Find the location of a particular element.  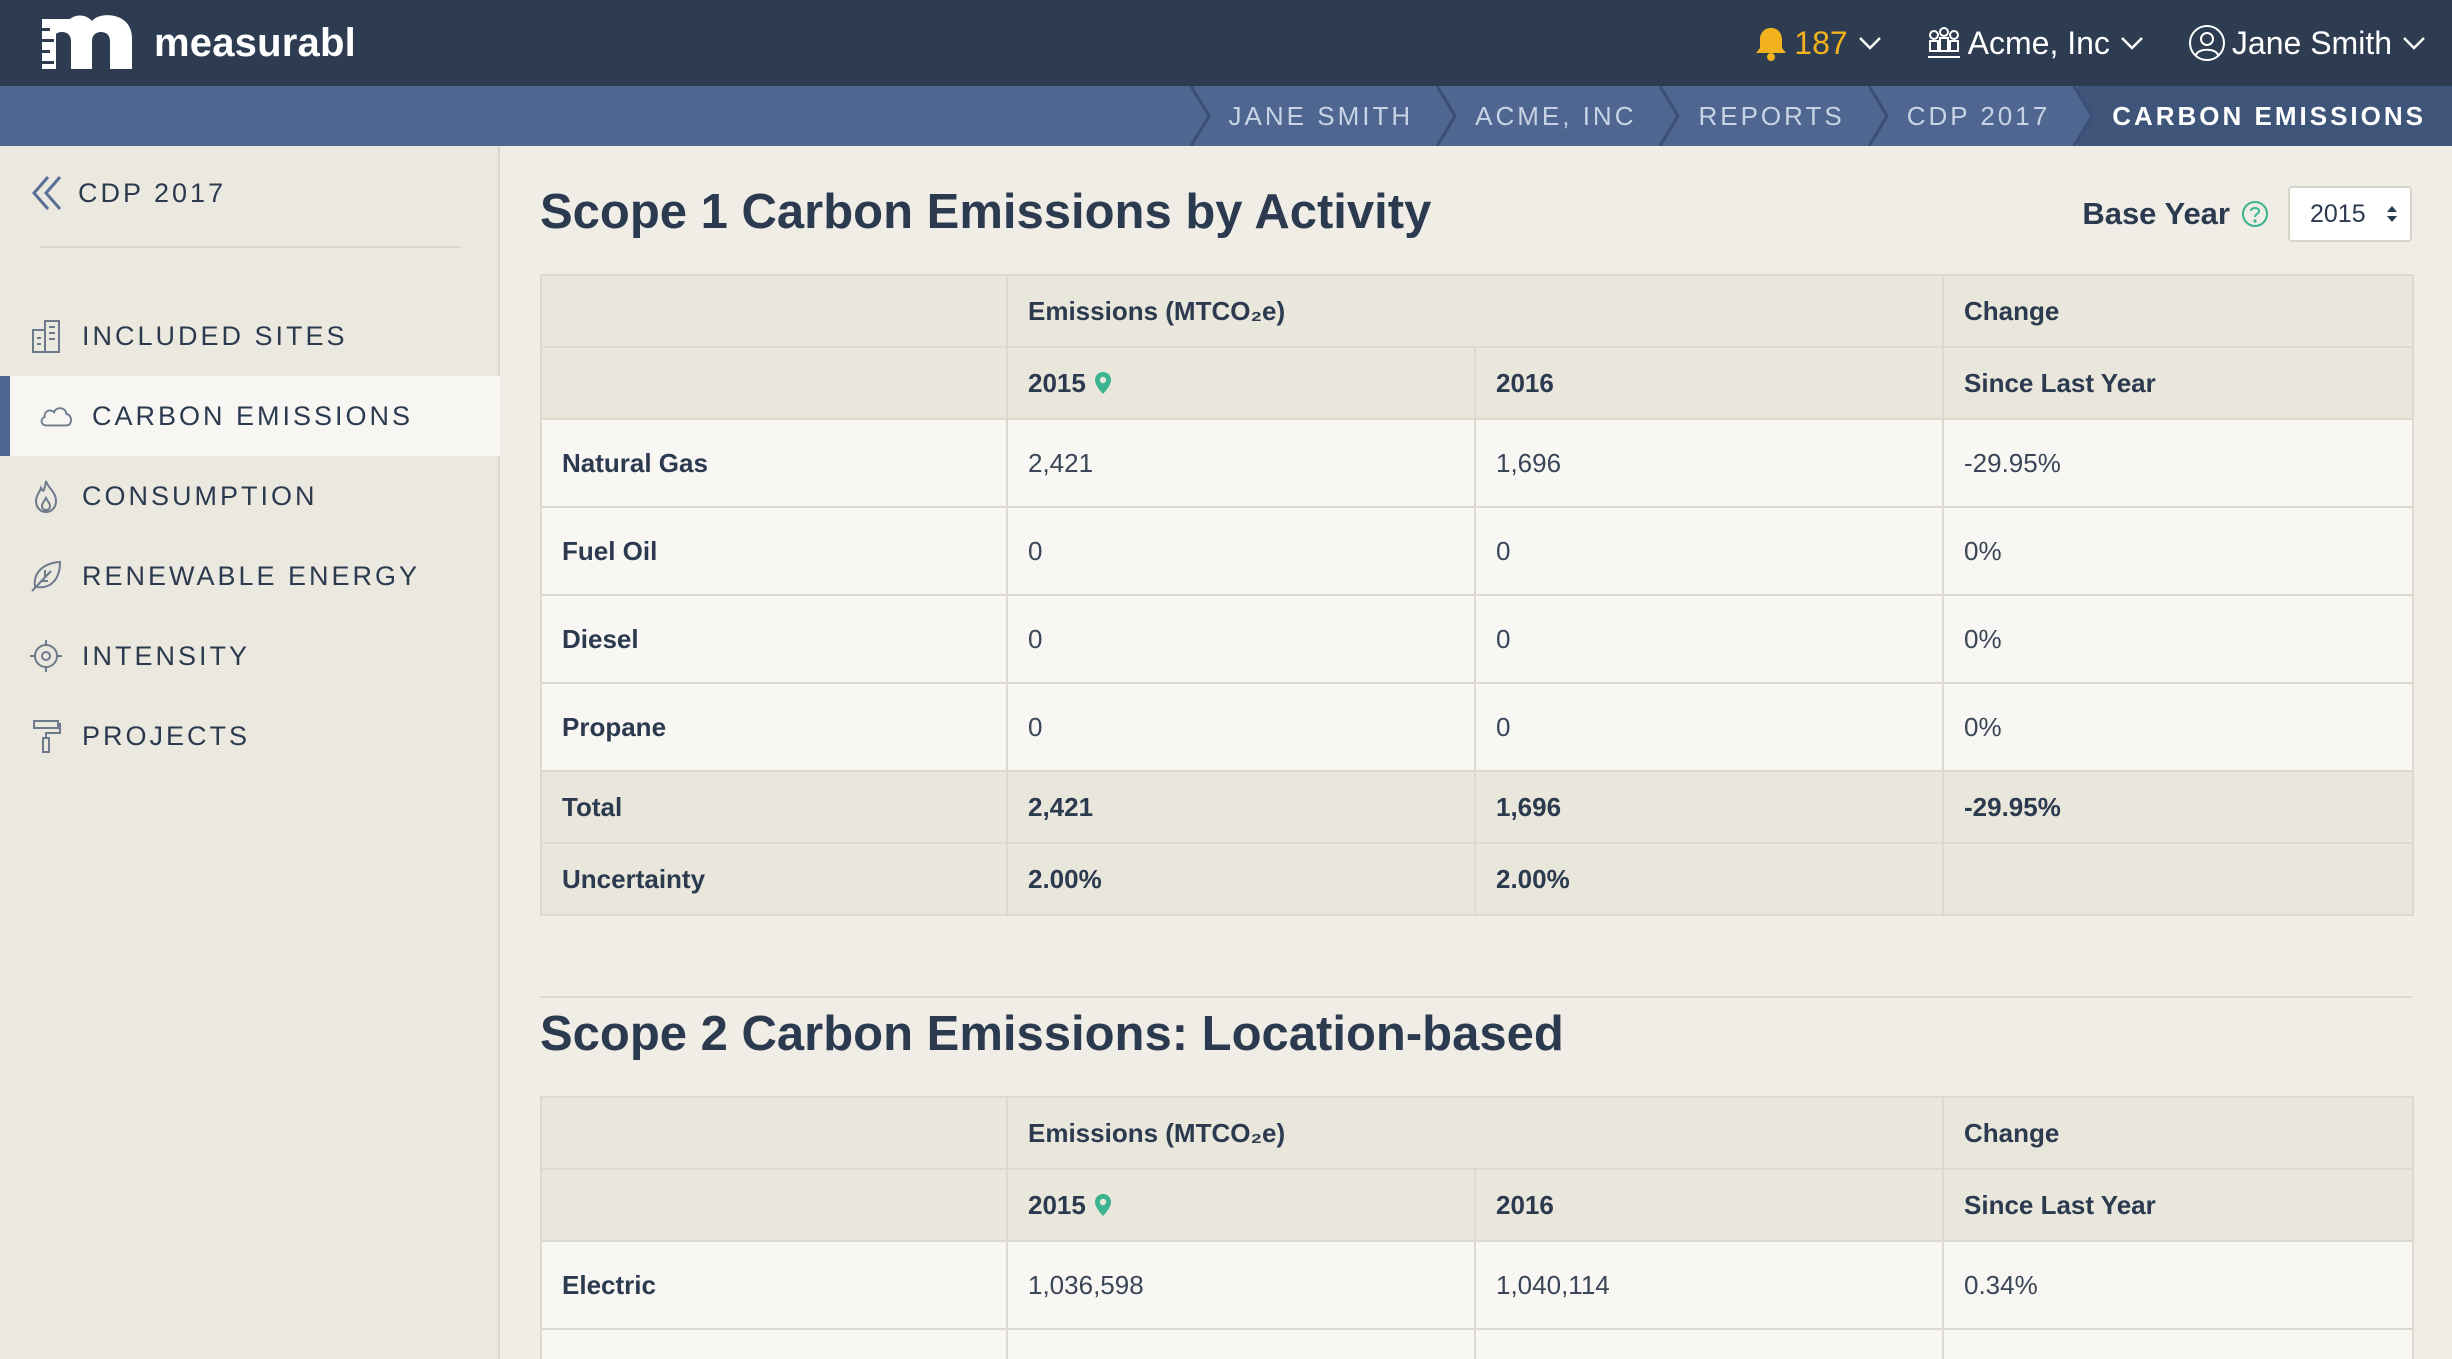

leaf-icon is located at coordinates (46, 576).